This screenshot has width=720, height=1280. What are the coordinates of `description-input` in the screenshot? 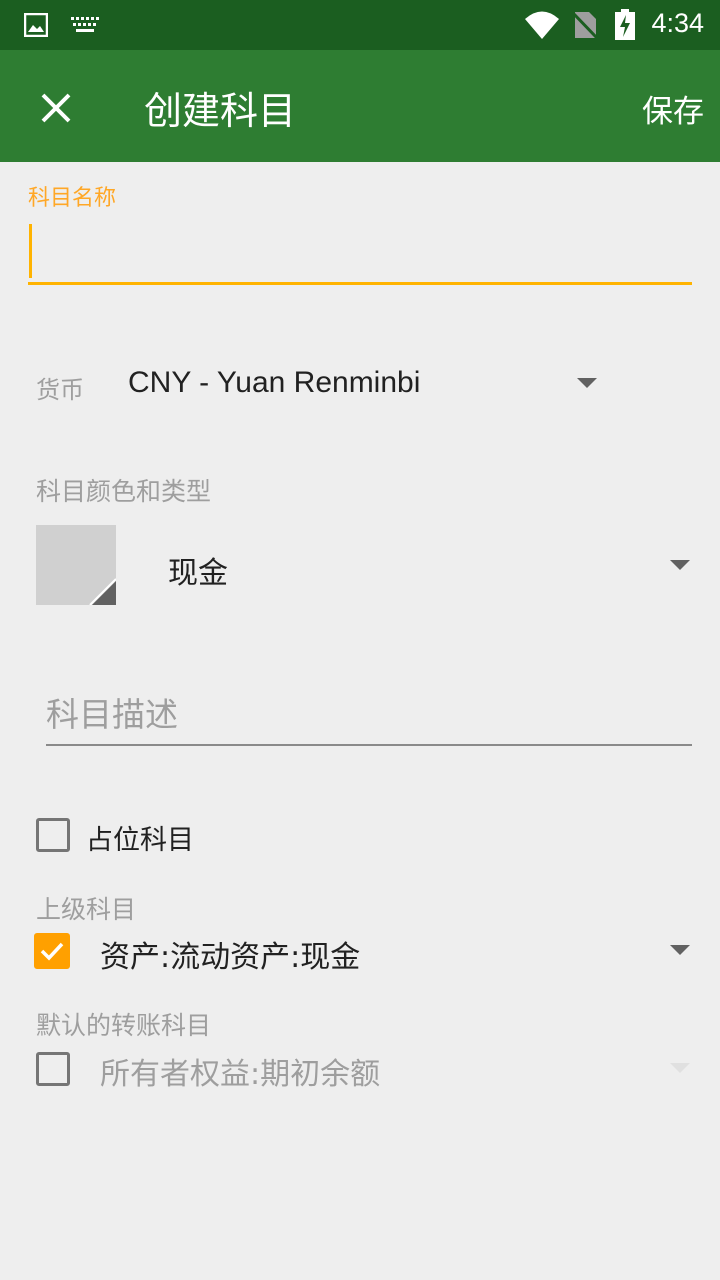 It's located at (369, 715).